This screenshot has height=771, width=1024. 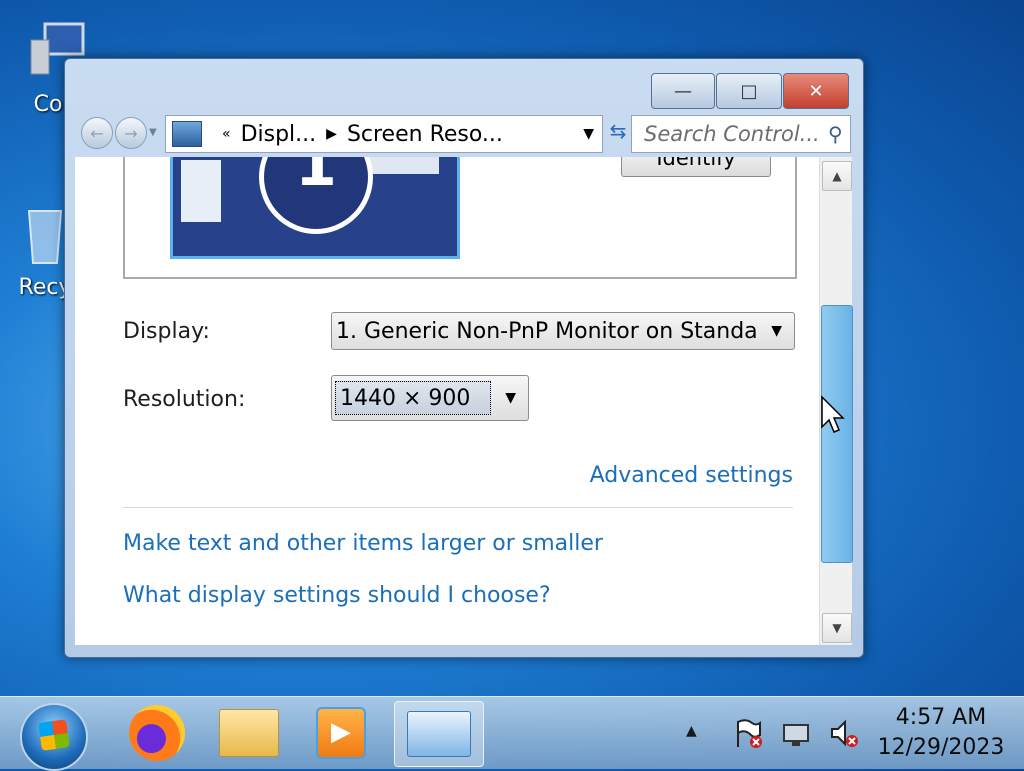 What do you see at coordinates (166, 331) in the screenshot?
I see `display-label: Display:` at bounding box center [166, 331].